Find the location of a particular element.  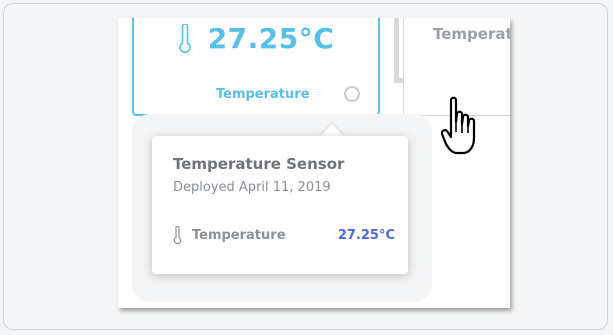

tooltip-reading-row: Temperature 27.25°C is located at coordinates (284, 235).